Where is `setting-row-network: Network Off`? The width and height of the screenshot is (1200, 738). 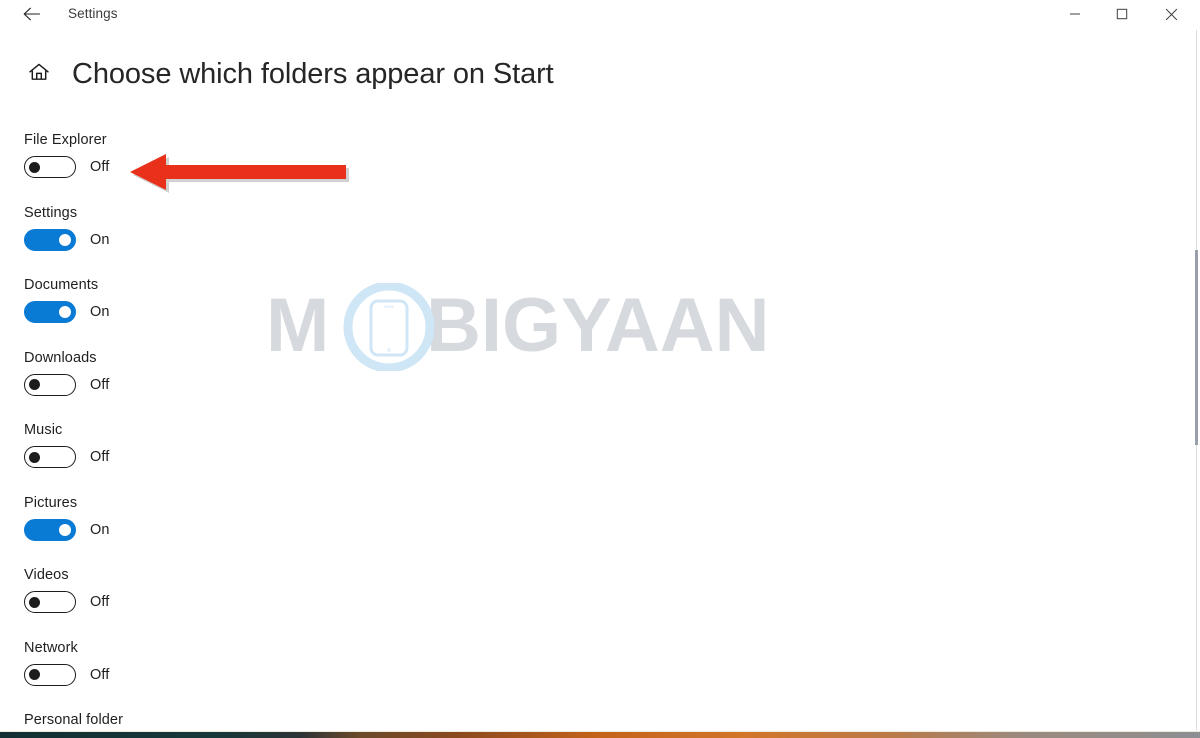
setting-row-network: Network Off is located at coordinates (300, 662).